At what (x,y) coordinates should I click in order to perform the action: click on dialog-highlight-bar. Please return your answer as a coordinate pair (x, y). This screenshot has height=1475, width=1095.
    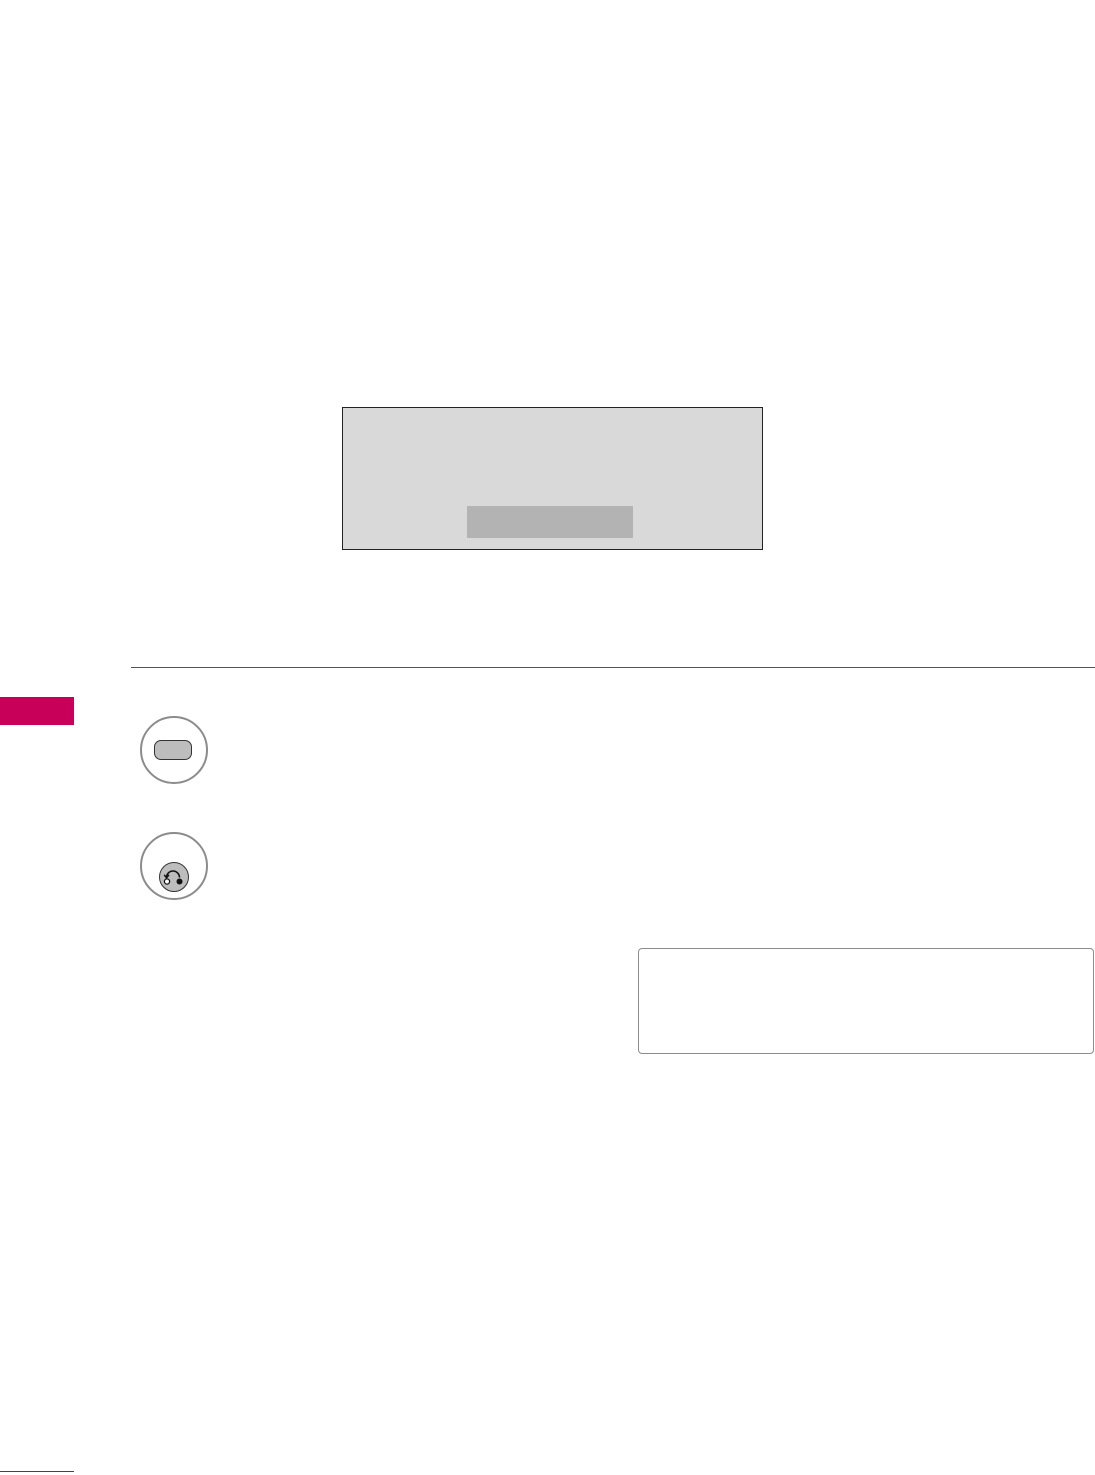
    Looking at the image, I should click on (550, 522).